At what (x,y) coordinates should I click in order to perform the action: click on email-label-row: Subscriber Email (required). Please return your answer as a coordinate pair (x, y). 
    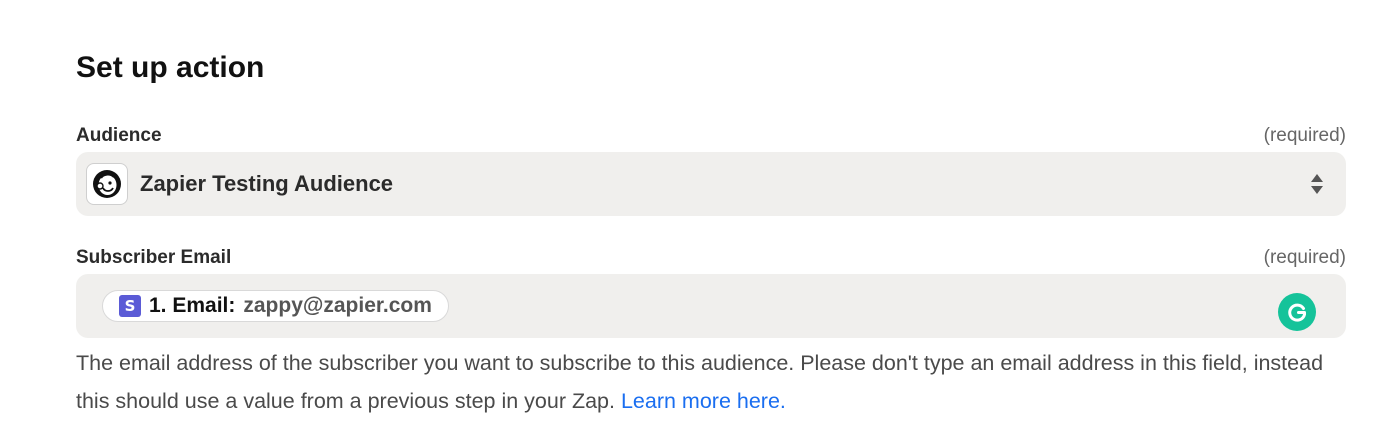
    Looking at the image, I should click on (711, 258).